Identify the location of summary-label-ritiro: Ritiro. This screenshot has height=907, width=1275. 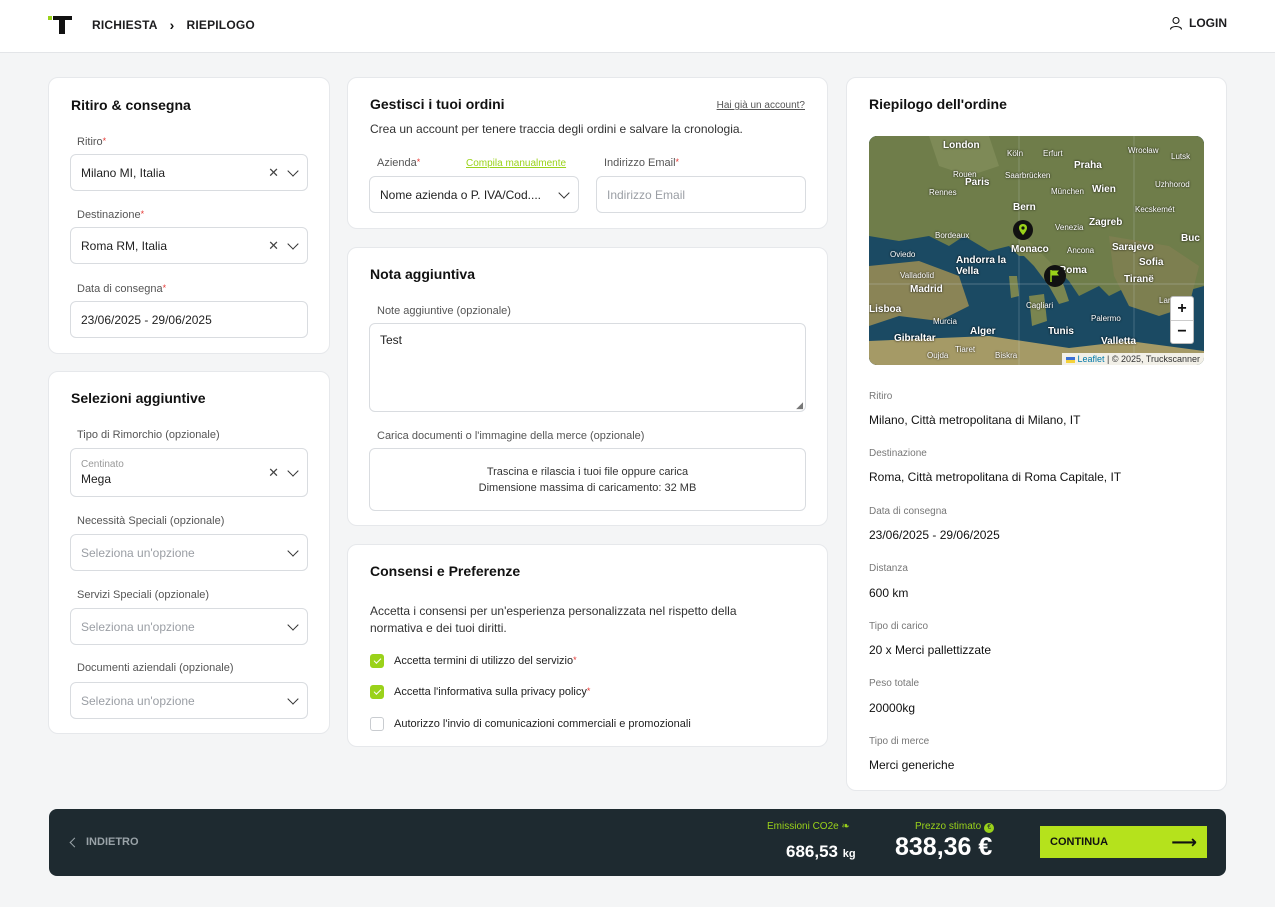
(881, 396).